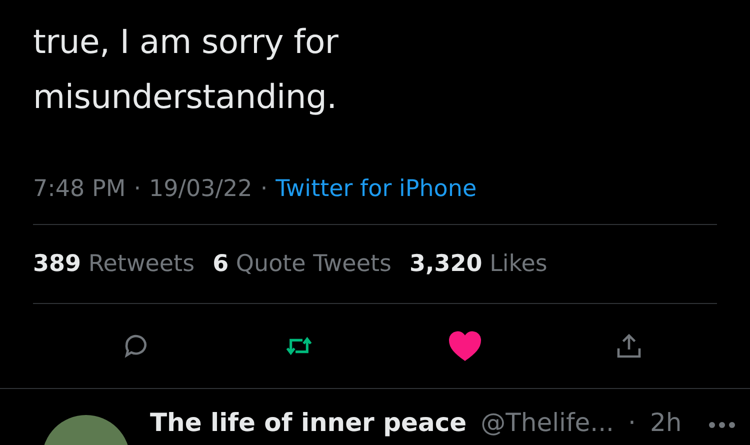 This screenshot has width=750, height=445. What do you see at coordinates (308, 423) in the screenshot?
I see `author-name: The life of inner peace` at bounding box center [308, 423].